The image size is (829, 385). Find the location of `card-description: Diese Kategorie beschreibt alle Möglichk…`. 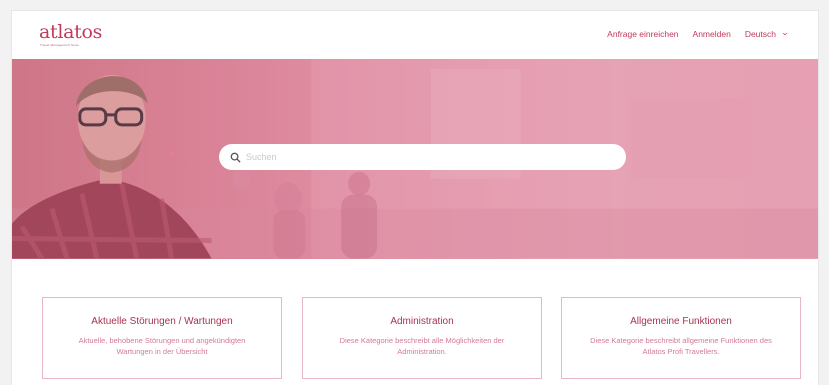

card-description: Diese Kategorie beschreibt alle Möglichk… is located at coordinates (422, 346).